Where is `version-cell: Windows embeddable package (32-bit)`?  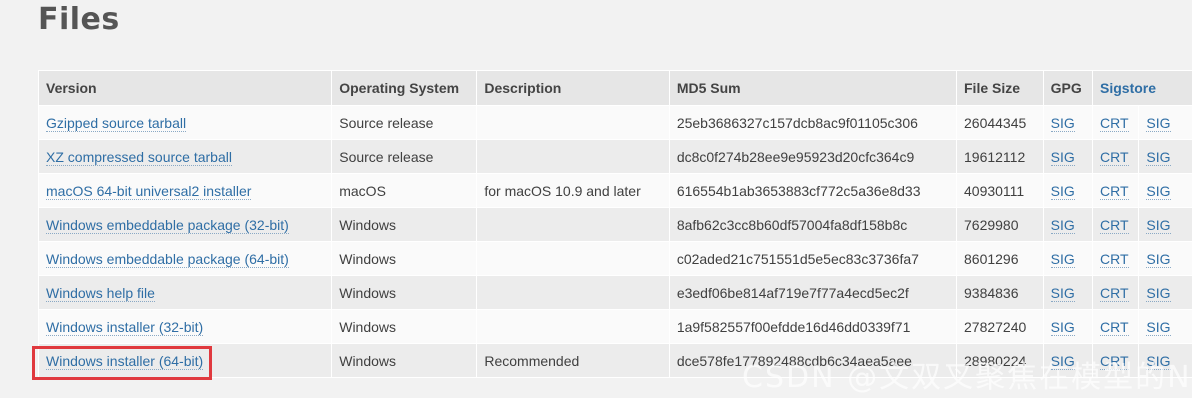 version-cell: Windows embeddable package (32-bit) is located at coordinates (185, 224).